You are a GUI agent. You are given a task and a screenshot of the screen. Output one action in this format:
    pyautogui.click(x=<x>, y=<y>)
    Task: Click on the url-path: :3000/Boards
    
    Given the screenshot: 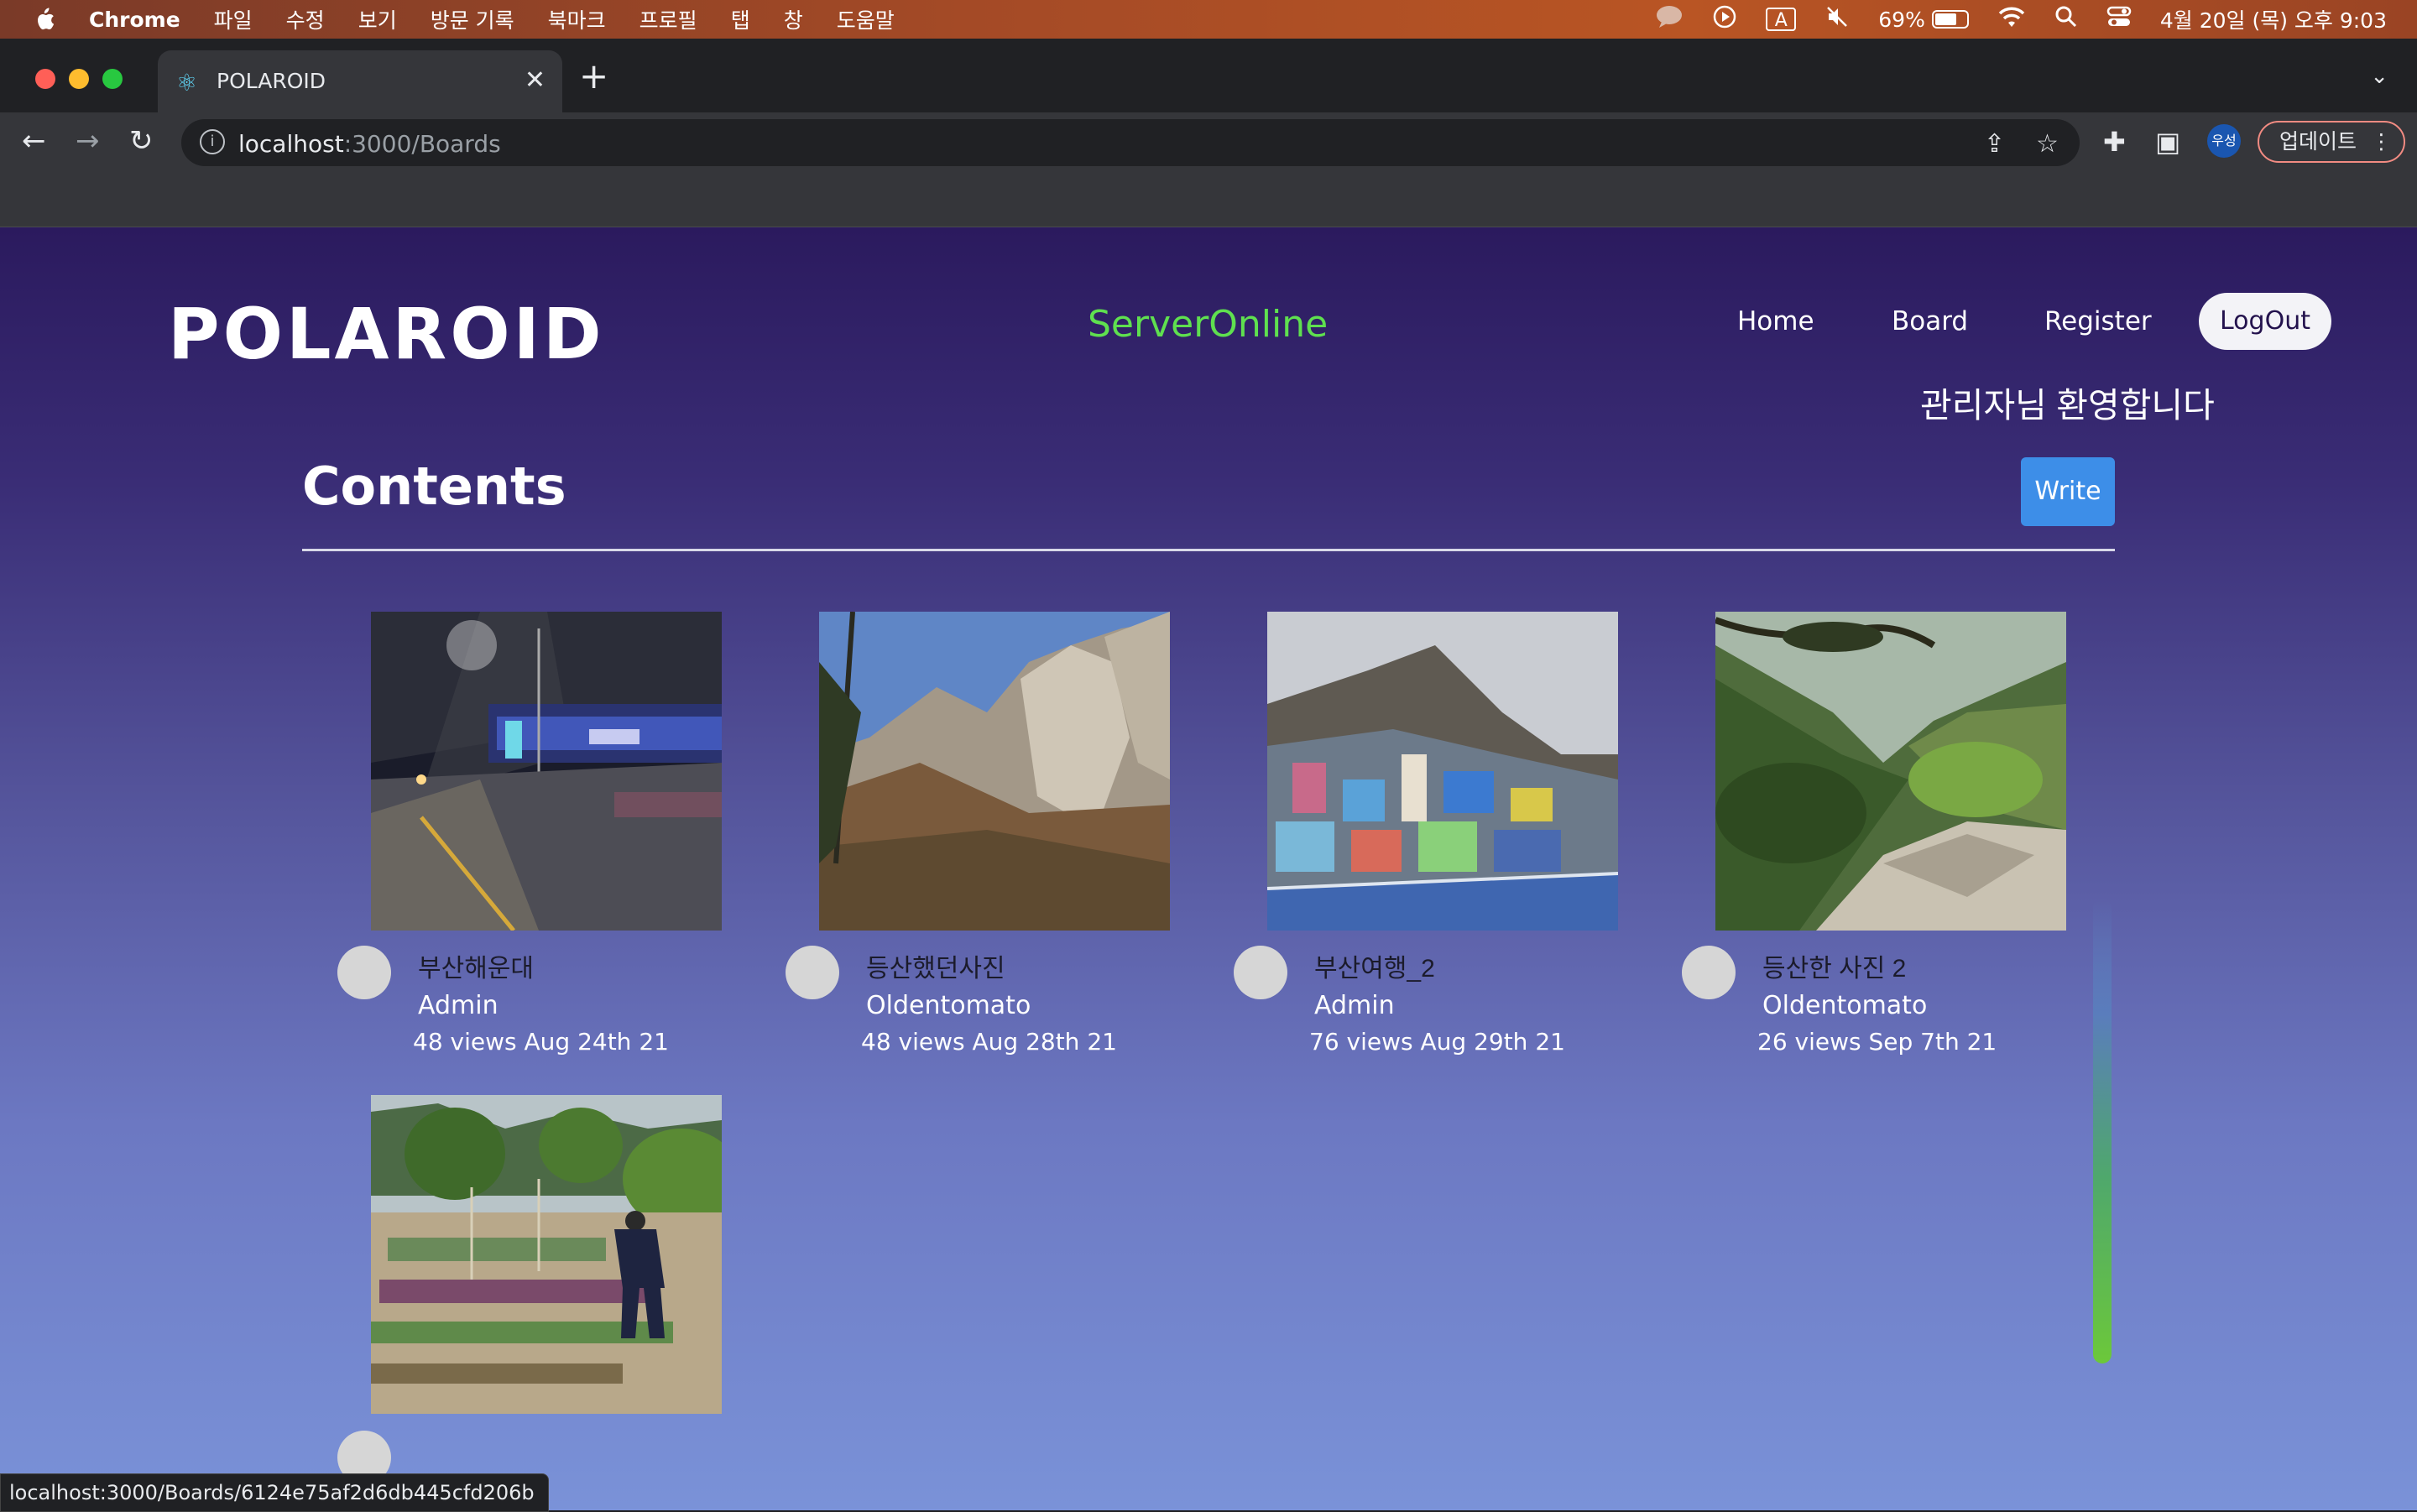 What is the action you would take?
    pyautogui.click(x=422, y=144)
    